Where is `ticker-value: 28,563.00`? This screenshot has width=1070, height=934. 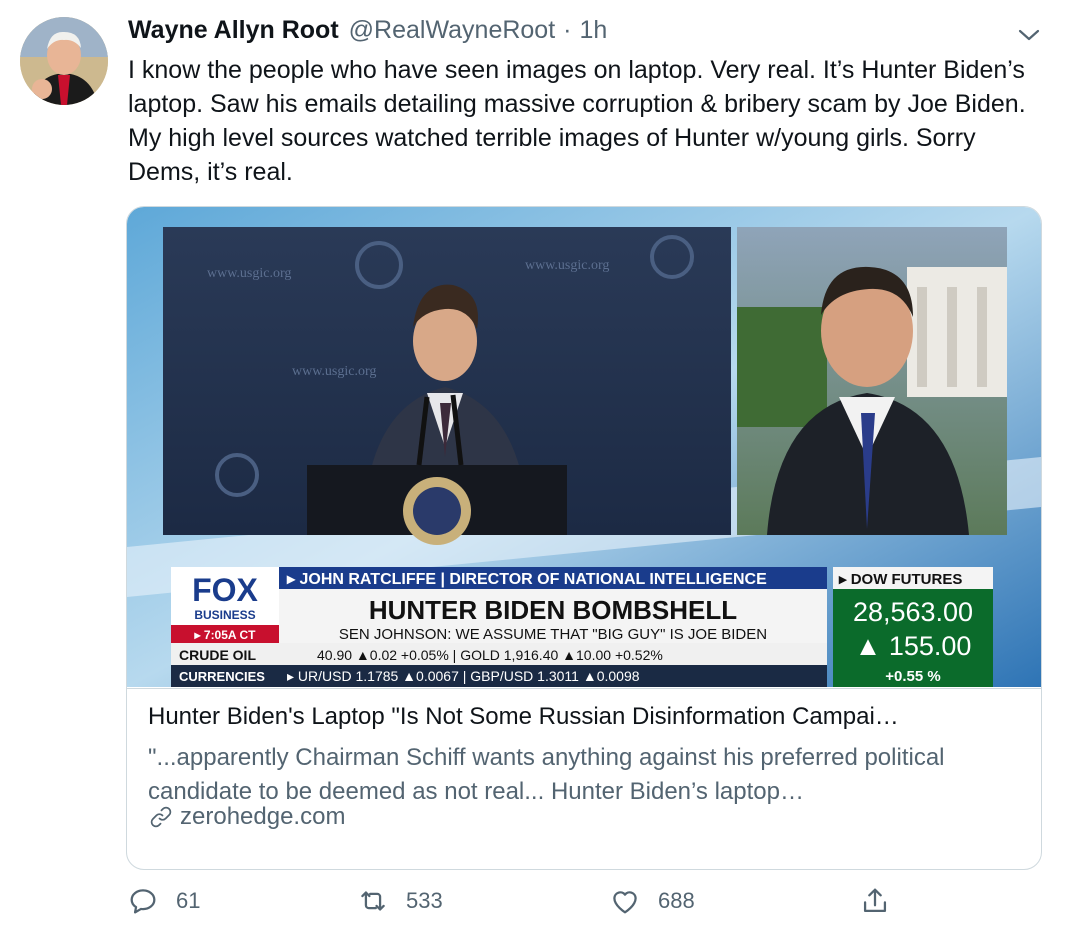
ticker-value: 28,563.00 is located at coordinates (913, 612).